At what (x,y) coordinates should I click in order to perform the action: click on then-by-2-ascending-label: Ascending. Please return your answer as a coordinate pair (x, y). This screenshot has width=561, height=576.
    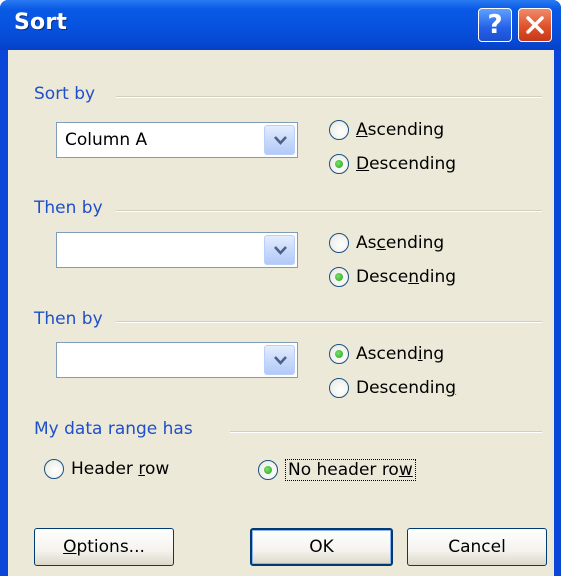
    Looking at the image, I should click on (400, 354).